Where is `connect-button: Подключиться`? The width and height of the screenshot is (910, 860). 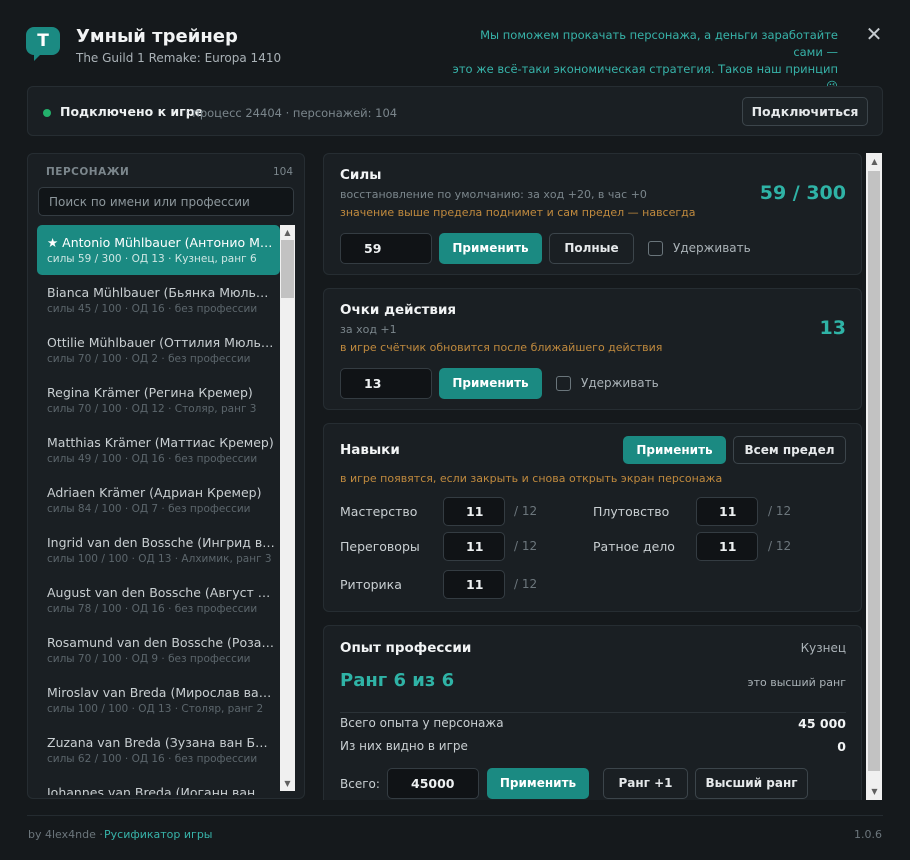 connect-button: Подключиться is located at coordinates (805, 111).